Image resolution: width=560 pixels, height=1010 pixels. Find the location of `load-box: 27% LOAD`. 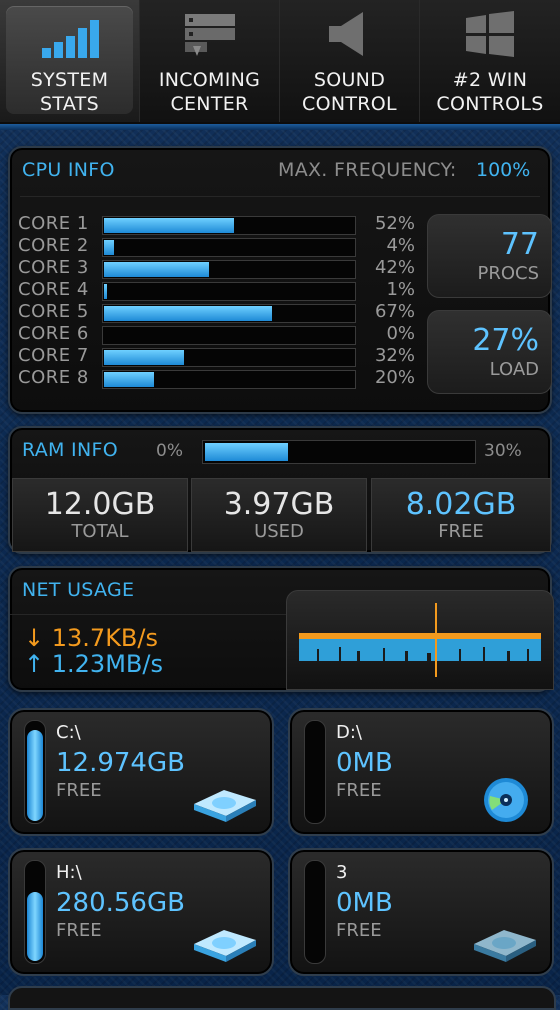

load-box: 27% LOAD is located at coordinates (489, 352).